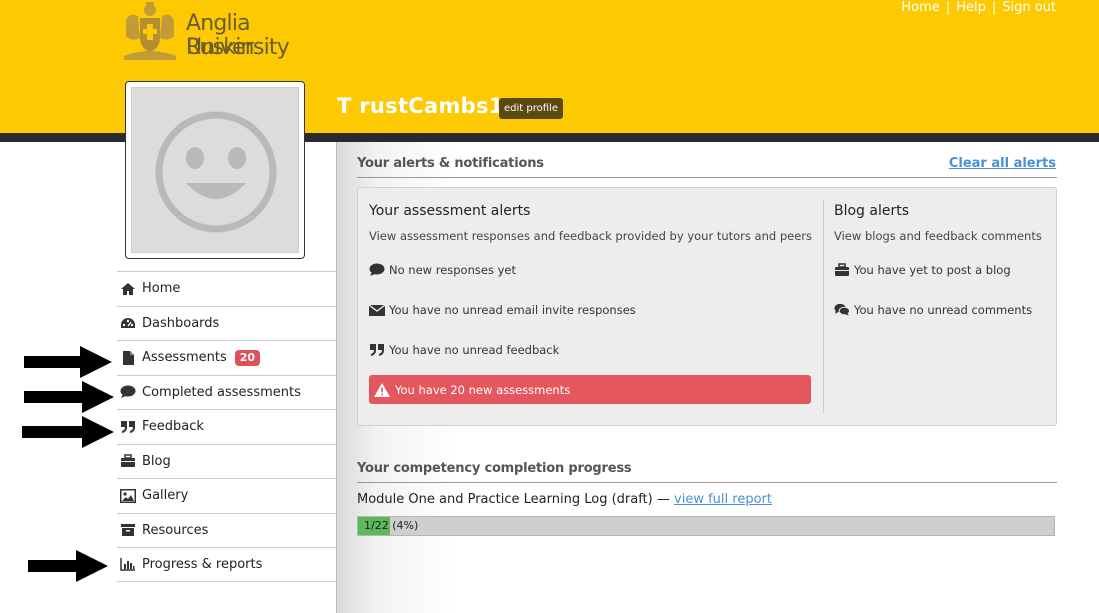  What do you see at coordinates (405, 525) in the screenshot?
I see `progress-percent: (4%)` at bounding box center [405, 525].